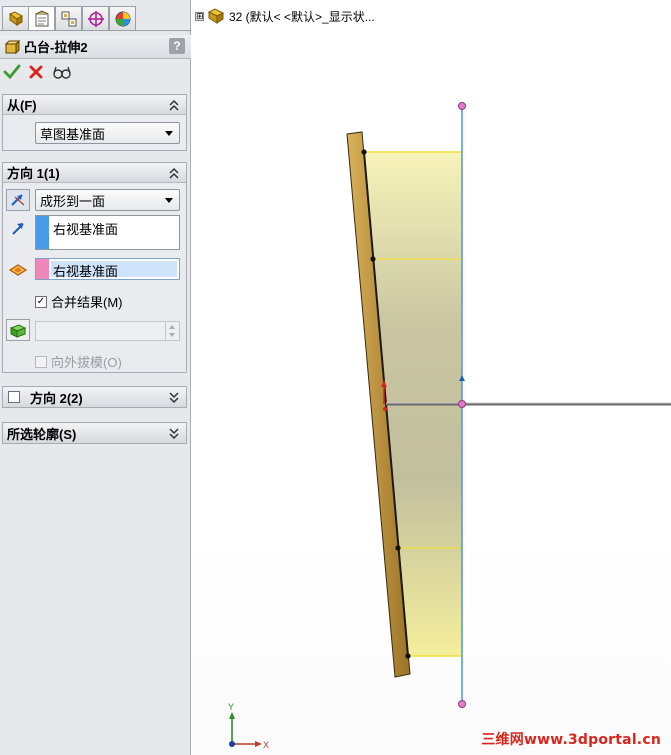 The width and height of the screenshot is (671, 755). I want to click on from-group-header: 从(F), so click(94, 105).